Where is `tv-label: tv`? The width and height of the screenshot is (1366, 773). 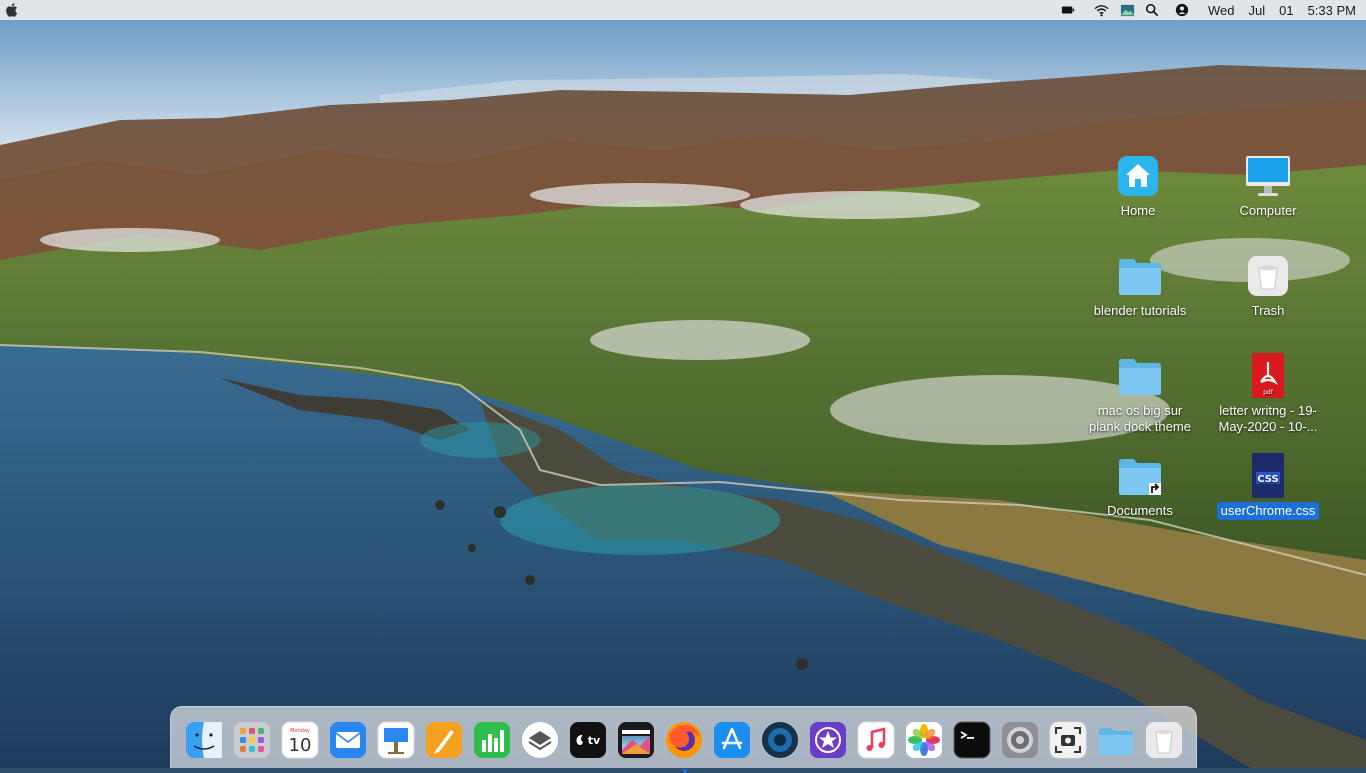
tv-label: tv is located at coordinates (594, 740).